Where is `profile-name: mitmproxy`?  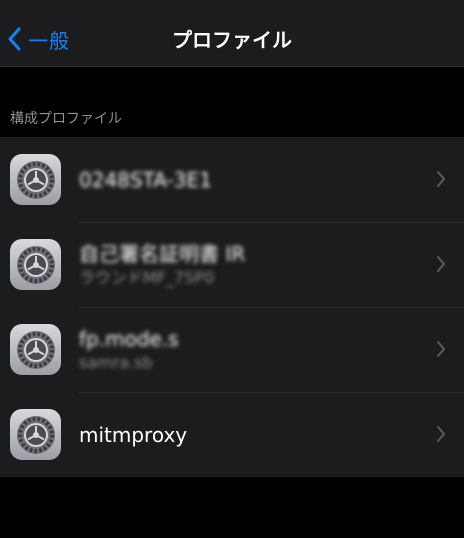 profile-name: mitmproxy is located at coordinates (133, 434).